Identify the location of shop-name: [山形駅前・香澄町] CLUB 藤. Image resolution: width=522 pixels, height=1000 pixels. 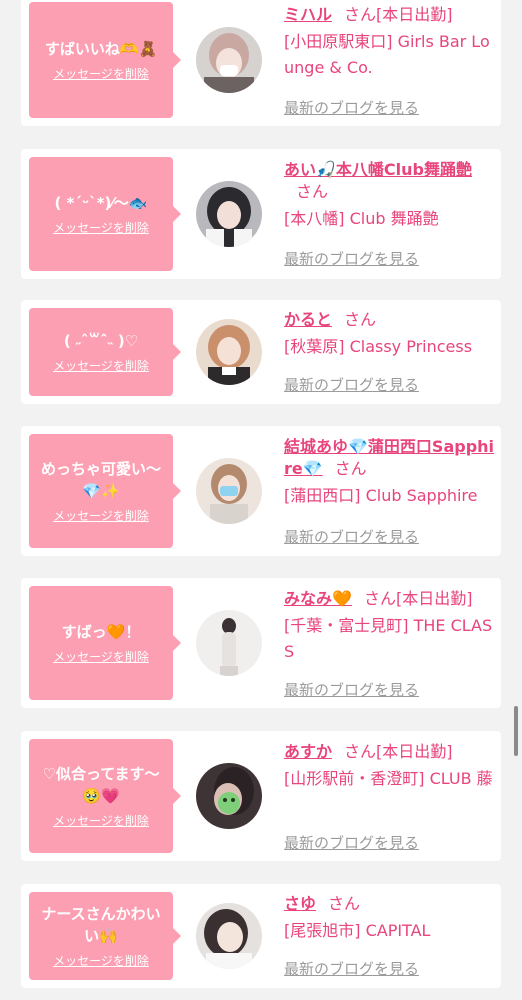
(388, 778).